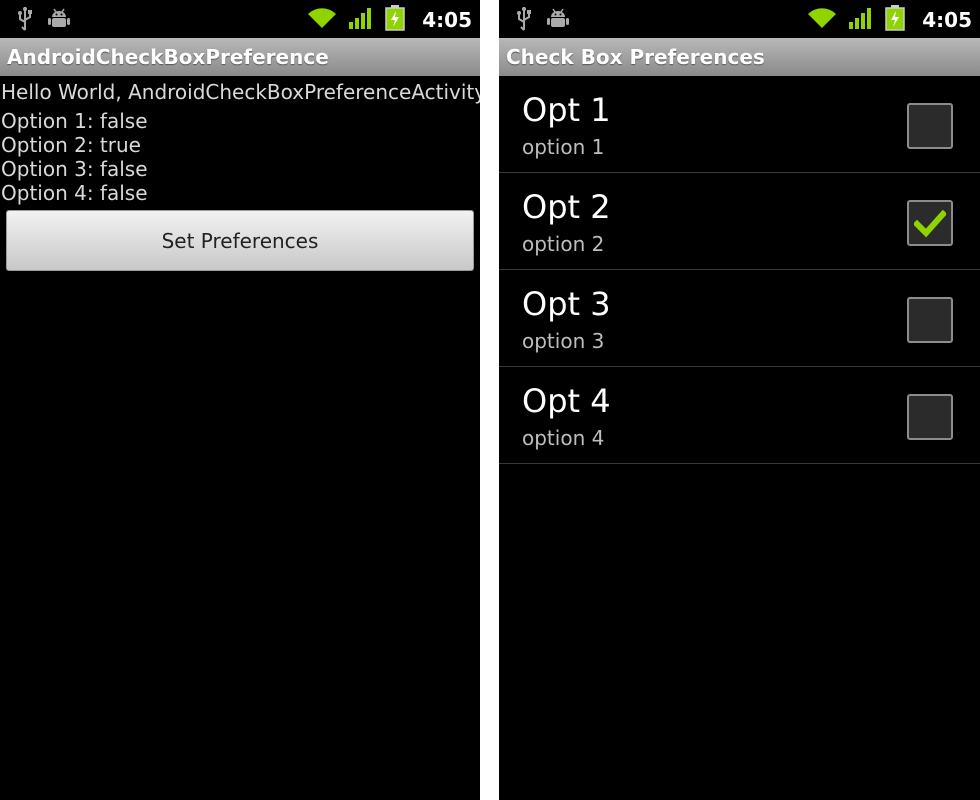 The width and height of the screenshot is (980, 800). Describe the element at coordinates (566, 207) in the screenshot. I see `preference-title: Opt 2` at that location.